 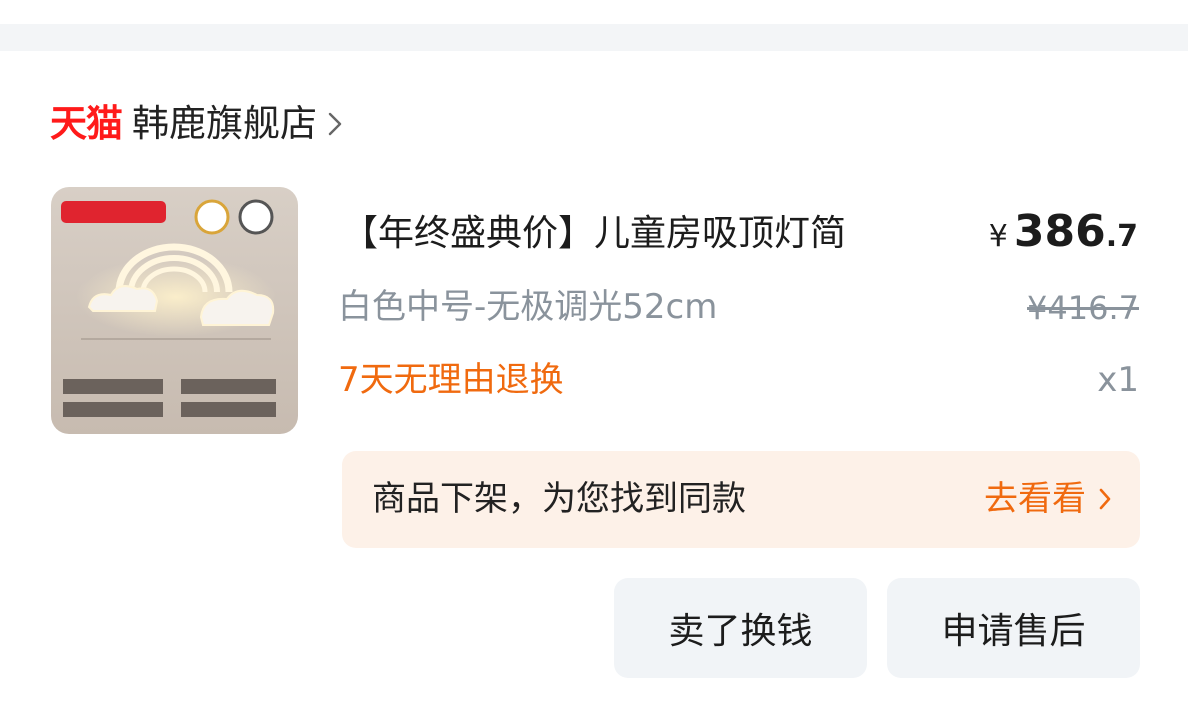 I want to click on price-currency: ¥, so click(x=998, y=236).